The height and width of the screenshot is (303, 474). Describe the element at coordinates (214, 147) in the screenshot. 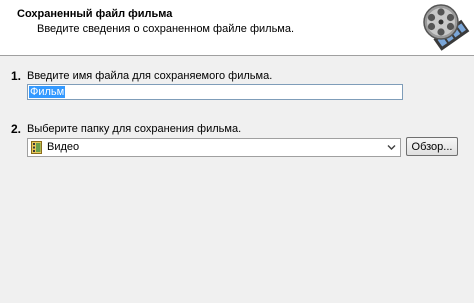

I see `folder-select: Видео` at that location.